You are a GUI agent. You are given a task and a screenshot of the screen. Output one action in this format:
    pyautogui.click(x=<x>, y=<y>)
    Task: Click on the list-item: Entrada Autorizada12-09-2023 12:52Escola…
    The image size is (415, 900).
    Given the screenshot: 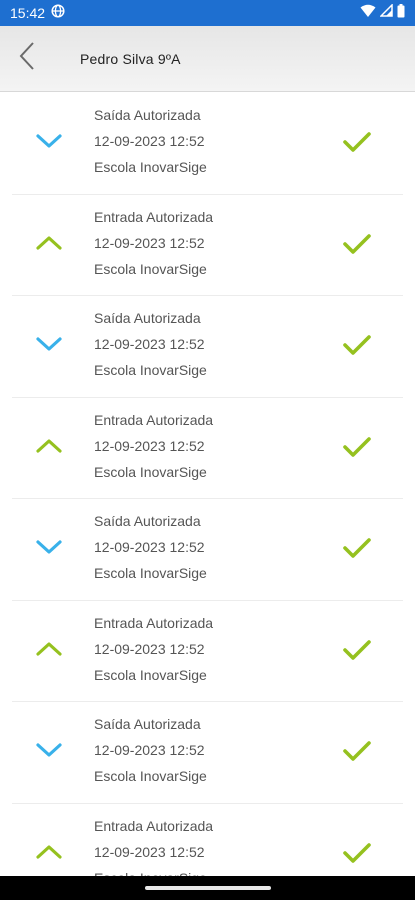 What is the action you would take?
    pyautogui.click(x=207, y=840)
    